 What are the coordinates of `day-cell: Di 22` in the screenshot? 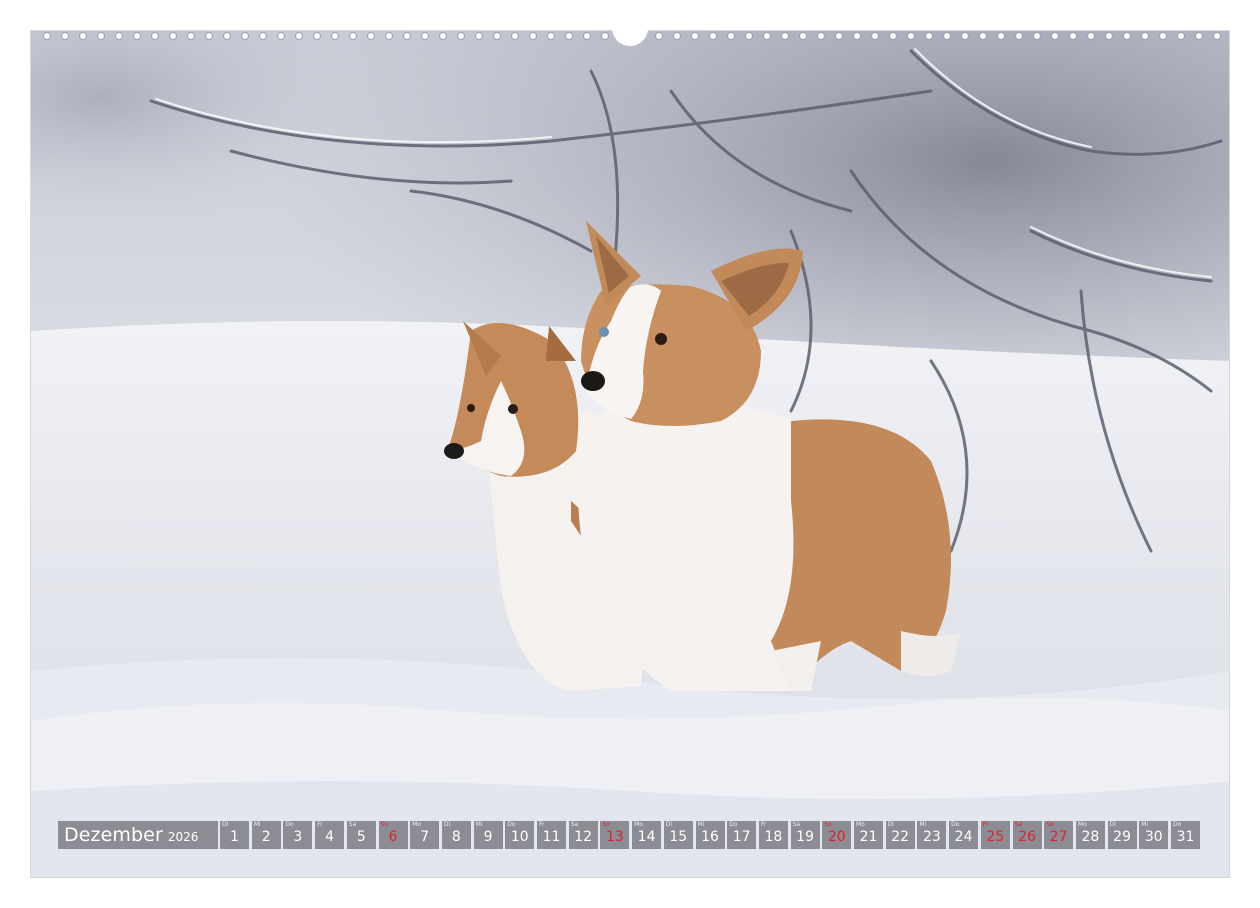 It's located at (900, 835).